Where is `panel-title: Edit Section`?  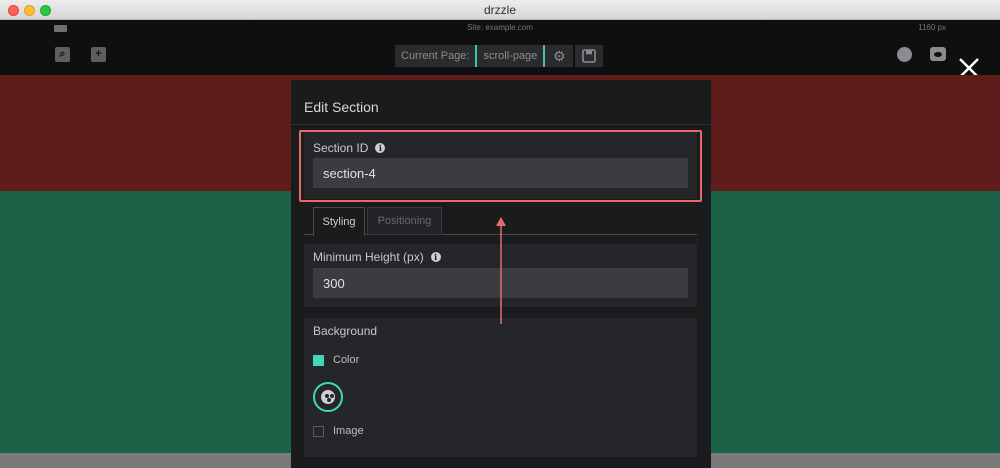
panel-title: Edit Section is located at coordinates (341, 107).